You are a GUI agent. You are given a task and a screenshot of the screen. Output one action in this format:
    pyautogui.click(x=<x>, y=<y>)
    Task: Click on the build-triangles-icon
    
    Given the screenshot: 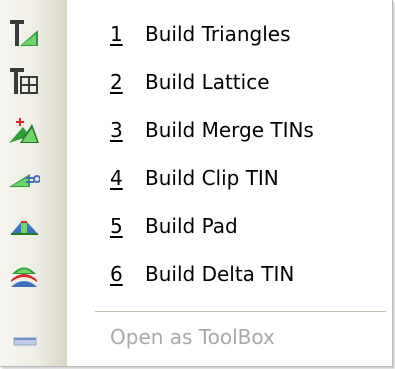 What is the action you would take?
    pyautogui.click(x=24, y=34)
    